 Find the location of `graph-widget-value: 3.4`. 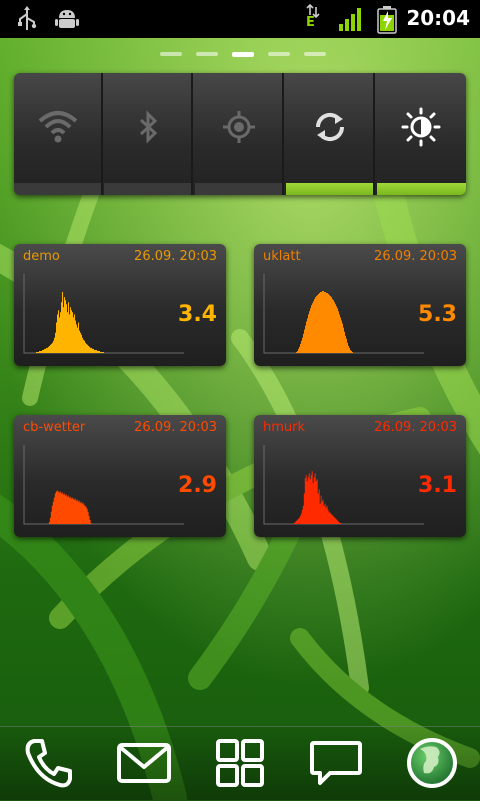

graph-widget-value: 3.4 is located at coordinates (197, 314).